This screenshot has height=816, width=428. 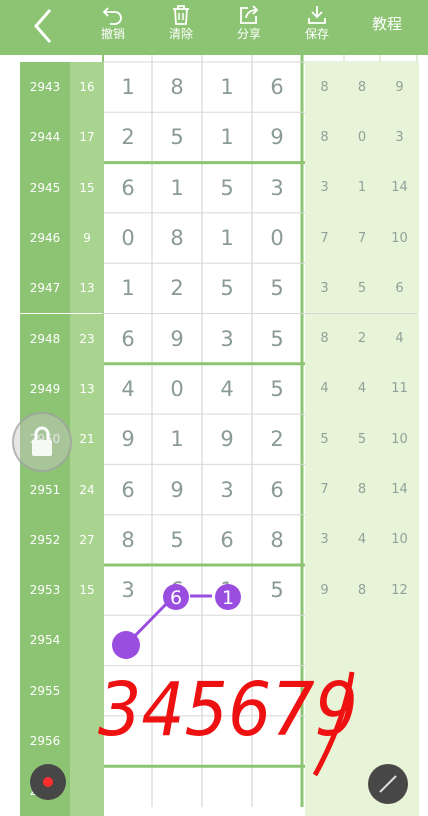 What do you see at coordinates (44, 26) in the screenshot?
I see `back-button` at bounding box center [44, 26].